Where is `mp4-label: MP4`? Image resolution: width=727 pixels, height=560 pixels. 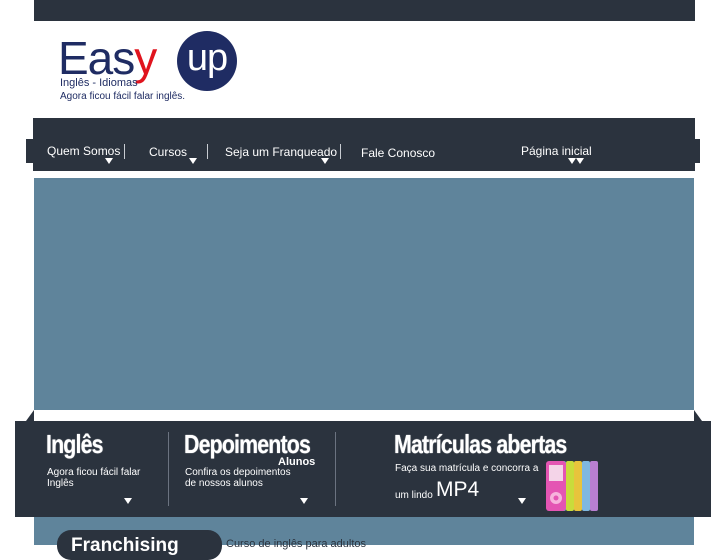
mp4-label: MP4 is located at coordinates (458, 489).